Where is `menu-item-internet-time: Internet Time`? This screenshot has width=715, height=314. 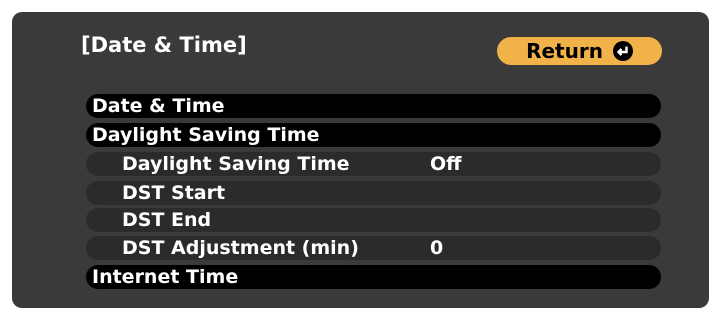
menu-item-internet-time: Internet Time is located at coordinates (373, 277).